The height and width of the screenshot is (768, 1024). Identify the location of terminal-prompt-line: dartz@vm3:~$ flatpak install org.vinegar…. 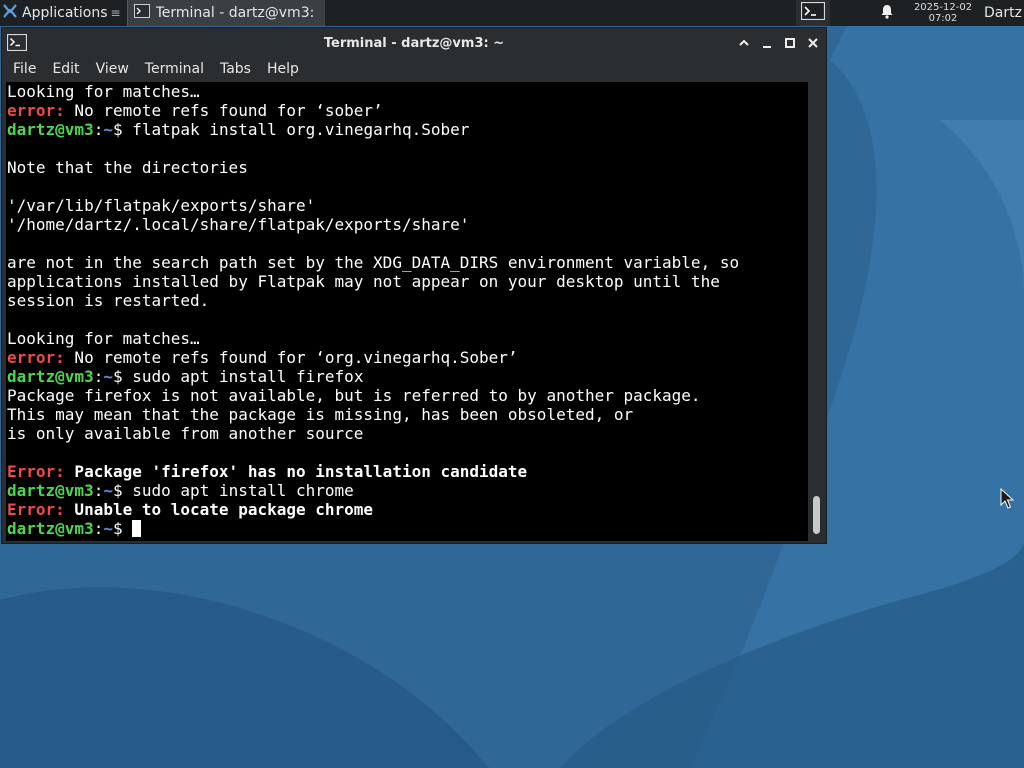
(407, 129).